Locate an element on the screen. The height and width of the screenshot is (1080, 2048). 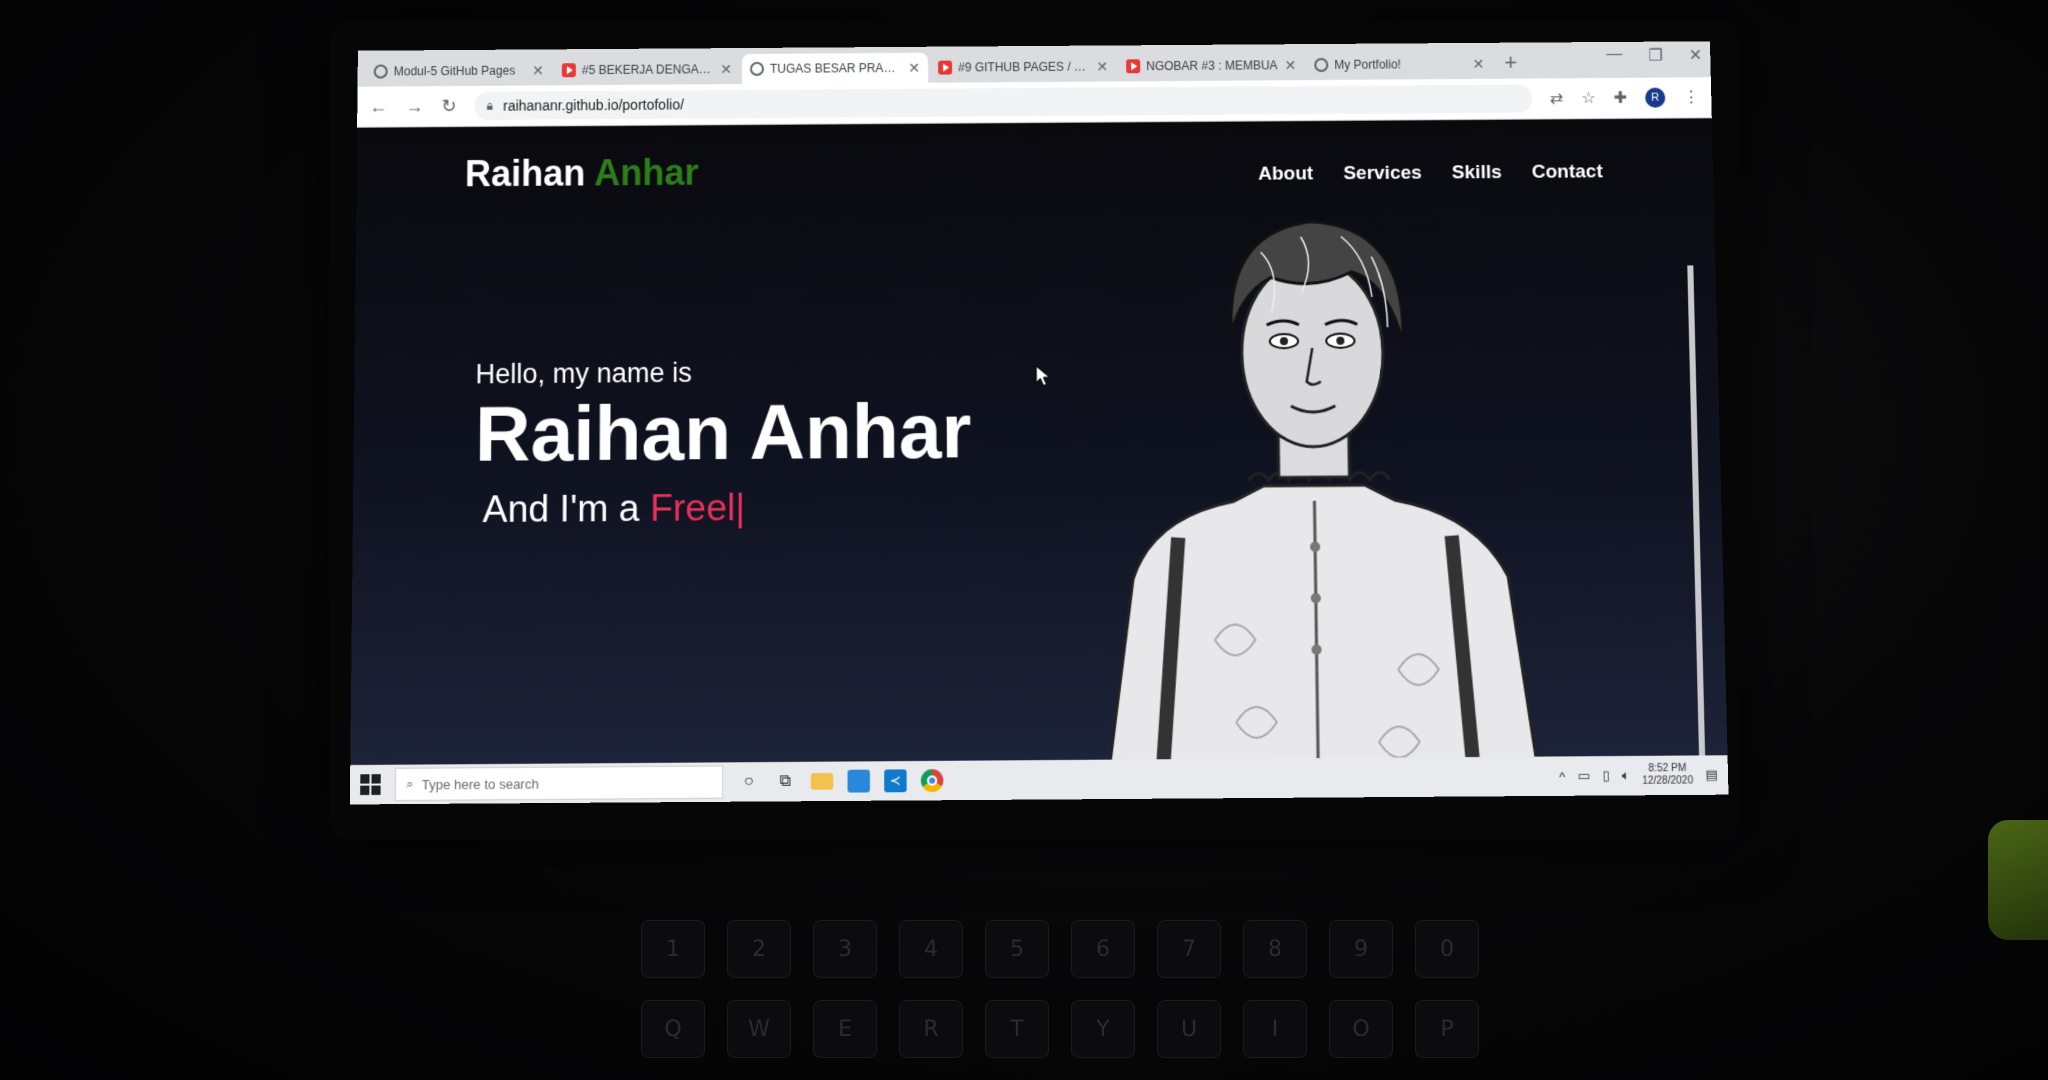
page-edge-highlight is located at coordinates (1696, 511).